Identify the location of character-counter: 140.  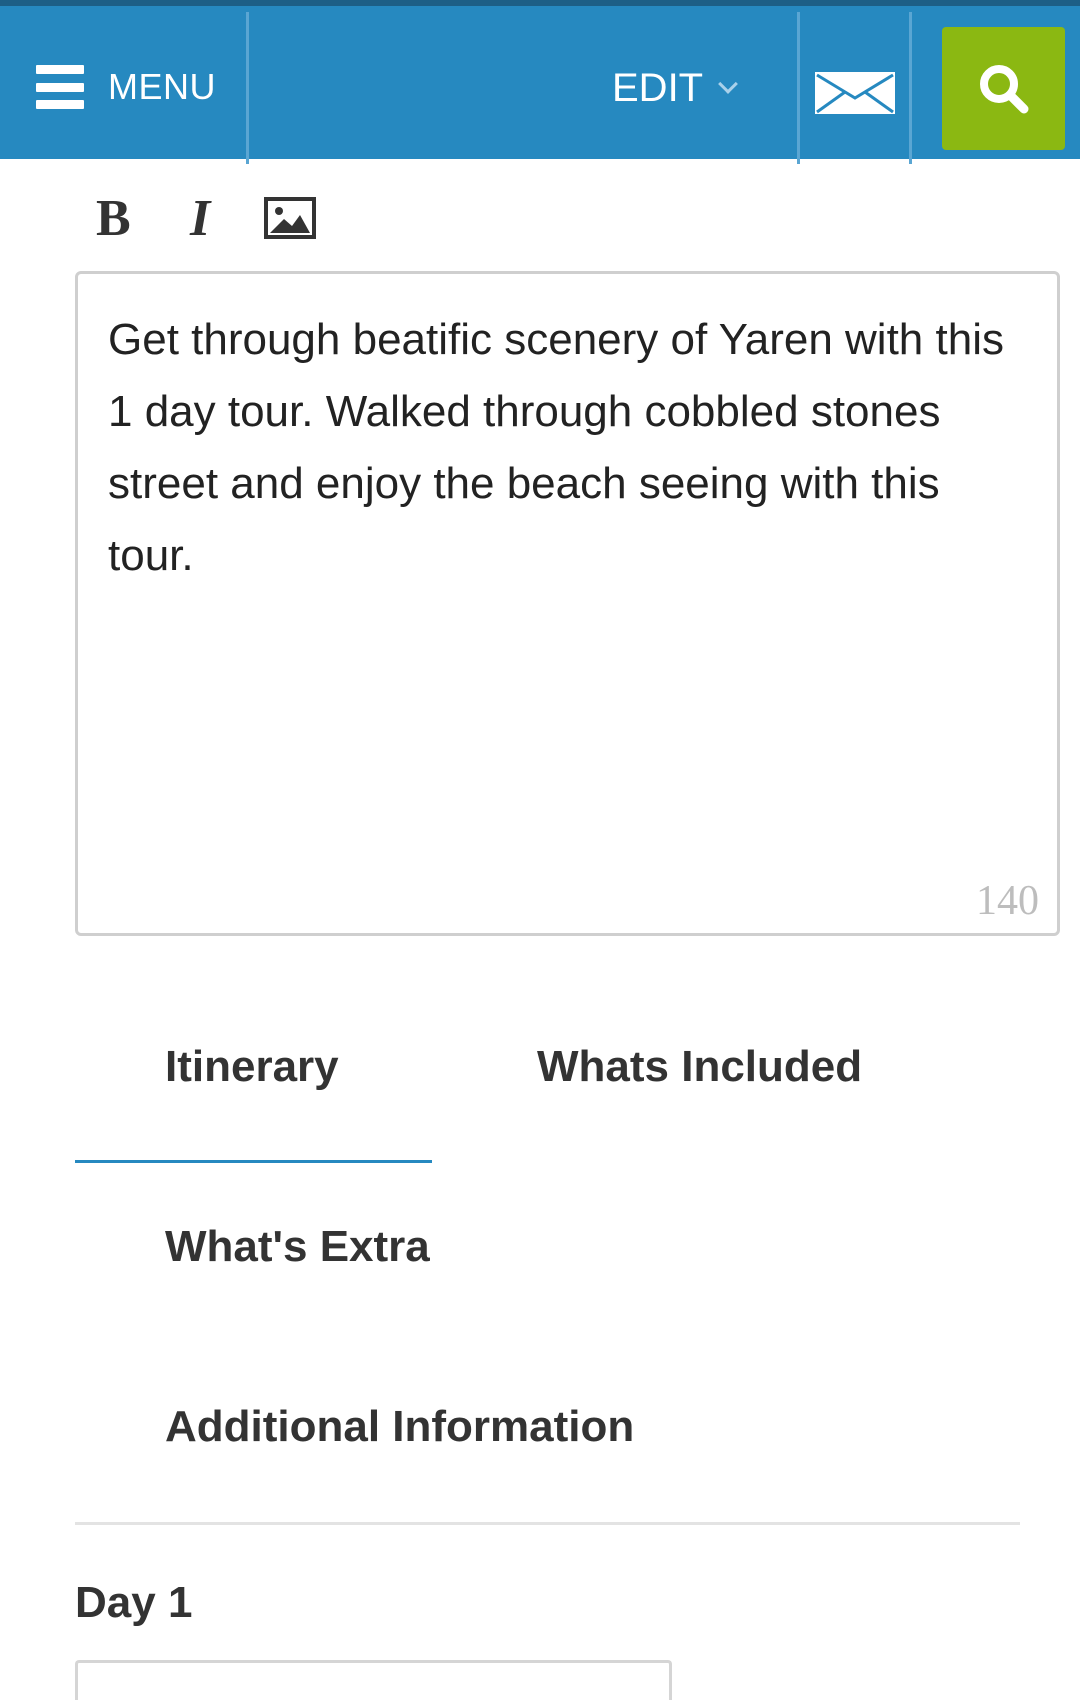
(1007, 901).